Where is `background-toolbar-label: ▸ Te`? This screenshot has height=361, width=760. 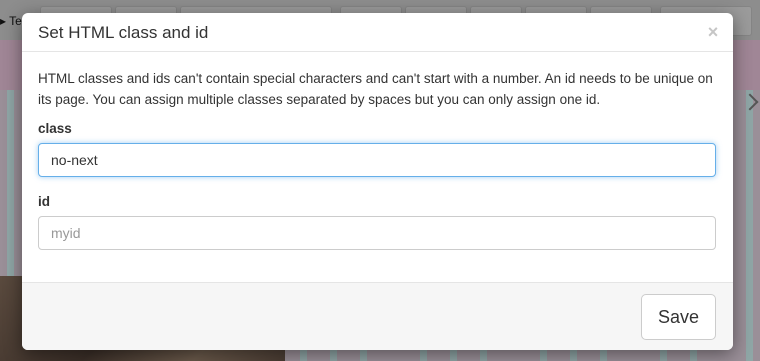 background-toolbar-label: ▸ Te is located at coordinates (11, 21).